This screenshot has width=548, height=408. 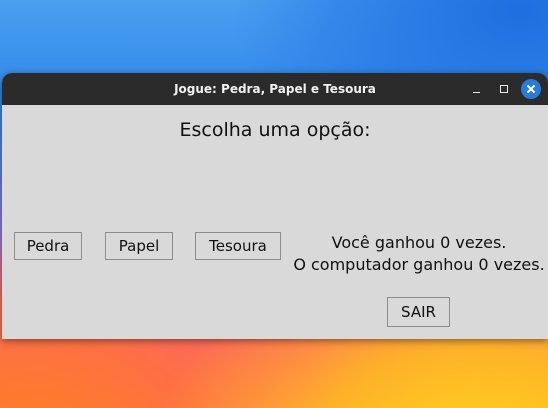 I want to click on choose-option-heading: Escolha uma opção:, so click(x=275, y=130).